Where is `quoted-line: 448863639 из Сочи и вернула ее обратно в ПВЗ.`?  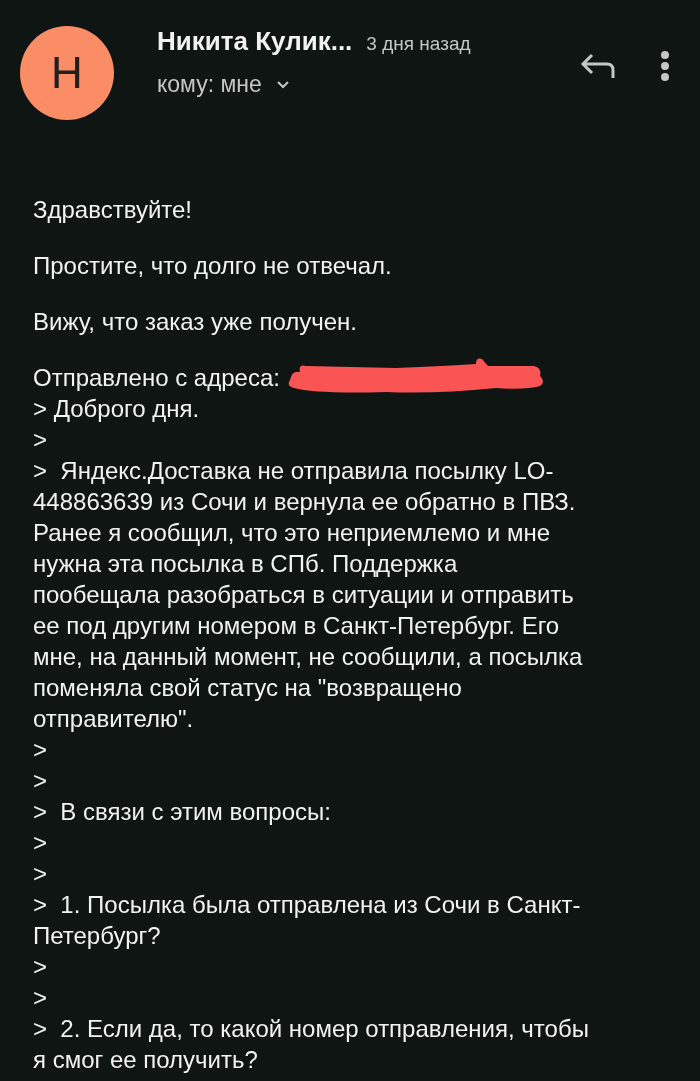
quoted-line: 448863639 из Сочи и вернула ее обратно в ПВЗ. is located at coordinates (305, 502).